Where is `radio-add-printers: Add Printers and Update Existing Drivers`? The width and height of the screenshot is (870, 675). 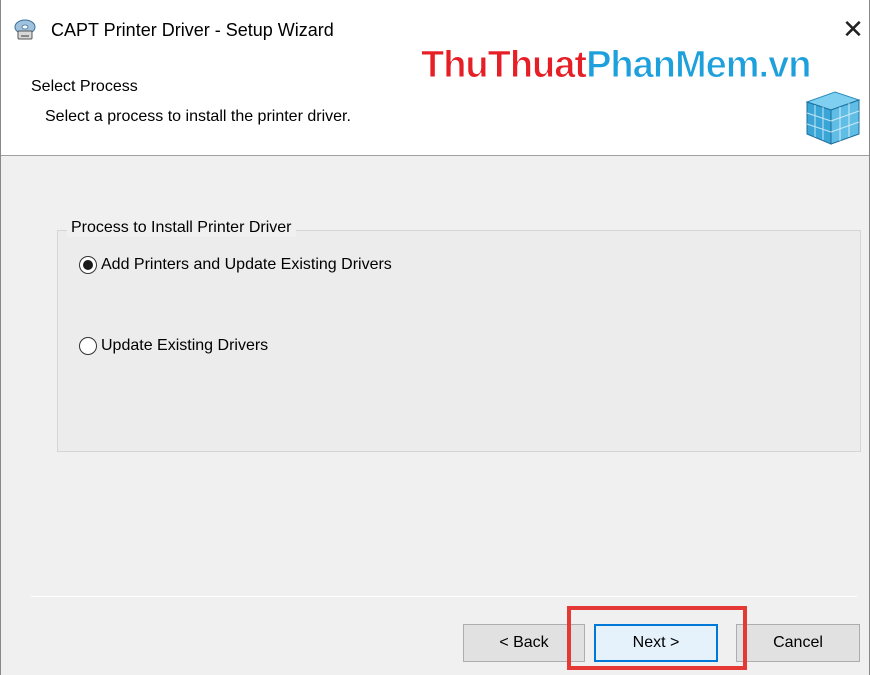 radio-add-printers: Add Printers and Update Existing Drivers is located at coordinates (235, 265).